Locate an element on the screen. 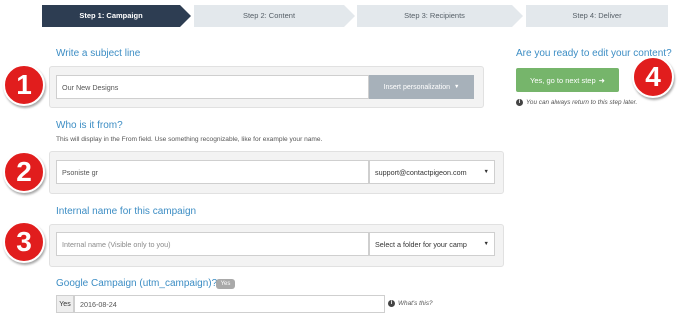  insert-personalization-button: Insert personalization ▼ is located at coordinates (421, 87).